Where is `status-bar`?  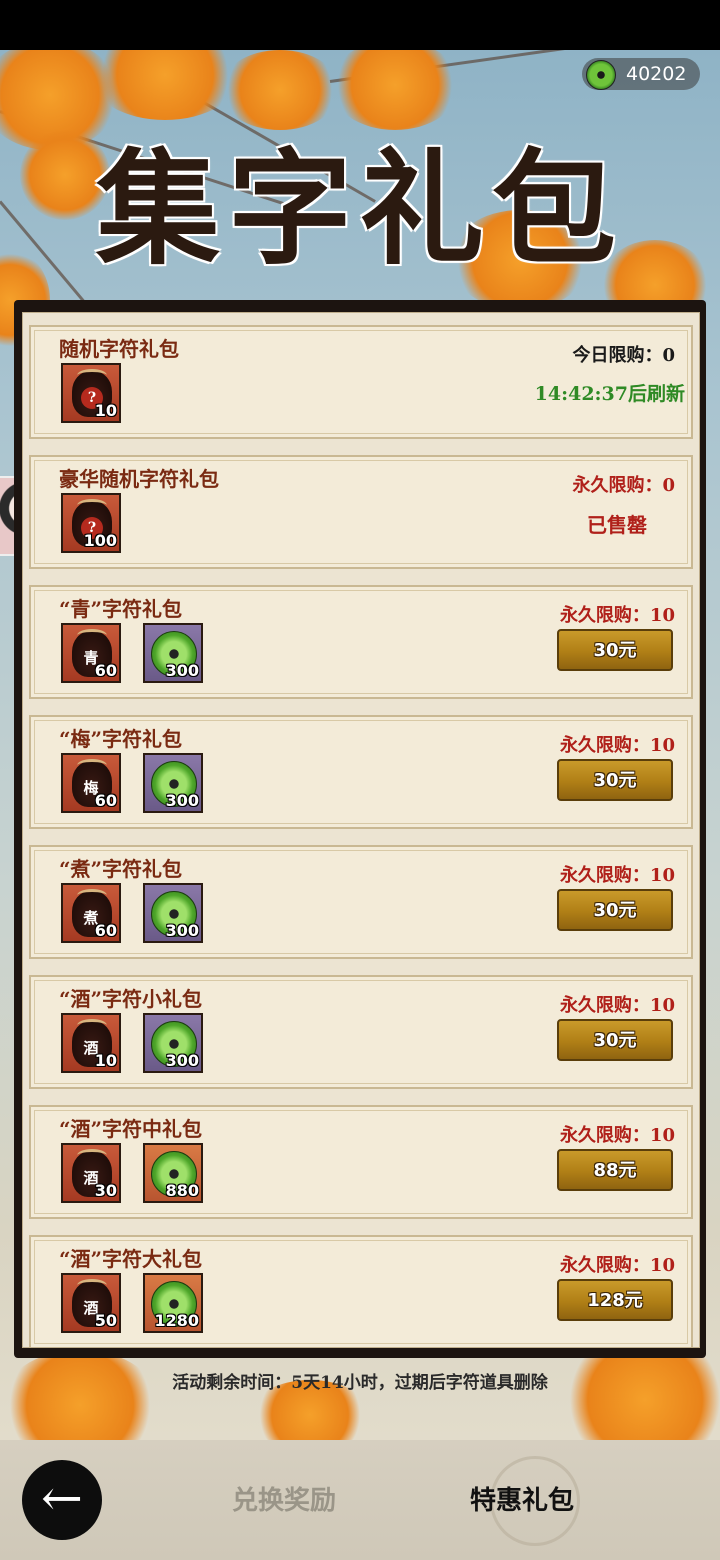
status-bar is located at coordinates (360, 25).